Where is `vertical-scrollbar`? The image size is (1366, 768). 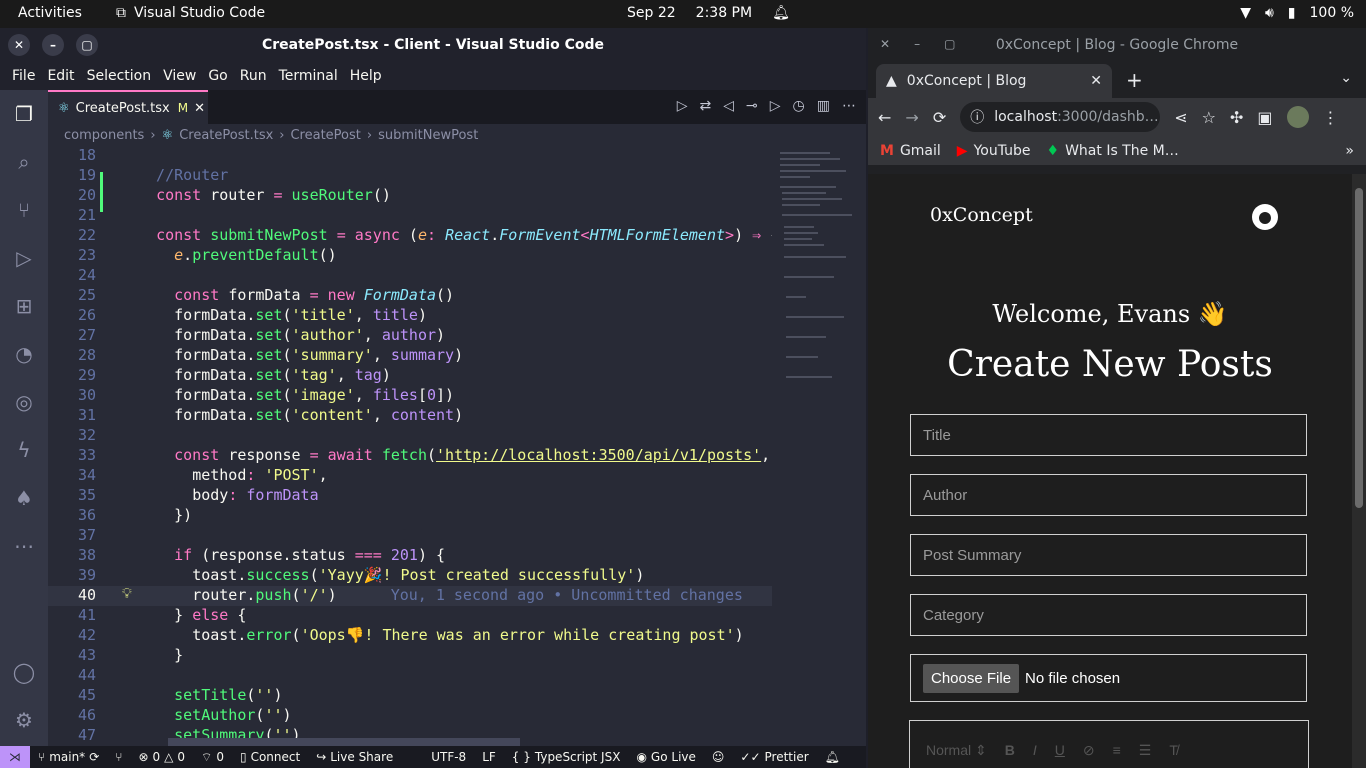 vertical-scrollbar is located at coordinates (859, 446).